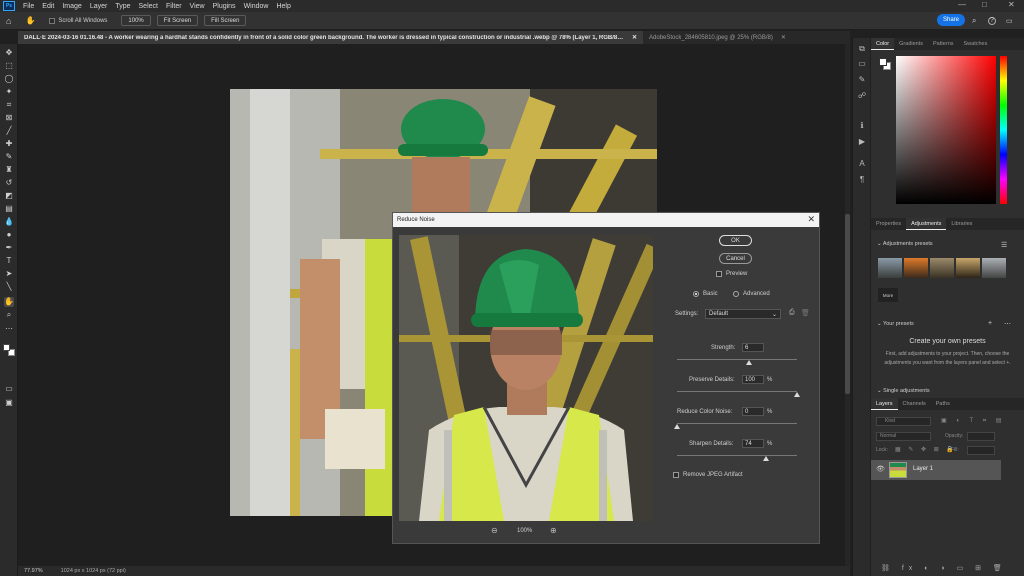 This screenshot has height=576, width=1024. What do you see at coordinates (9, 79) in the screenshot?
I see `lasso-tool-icon: ◯` at bounding box center [9, 79].